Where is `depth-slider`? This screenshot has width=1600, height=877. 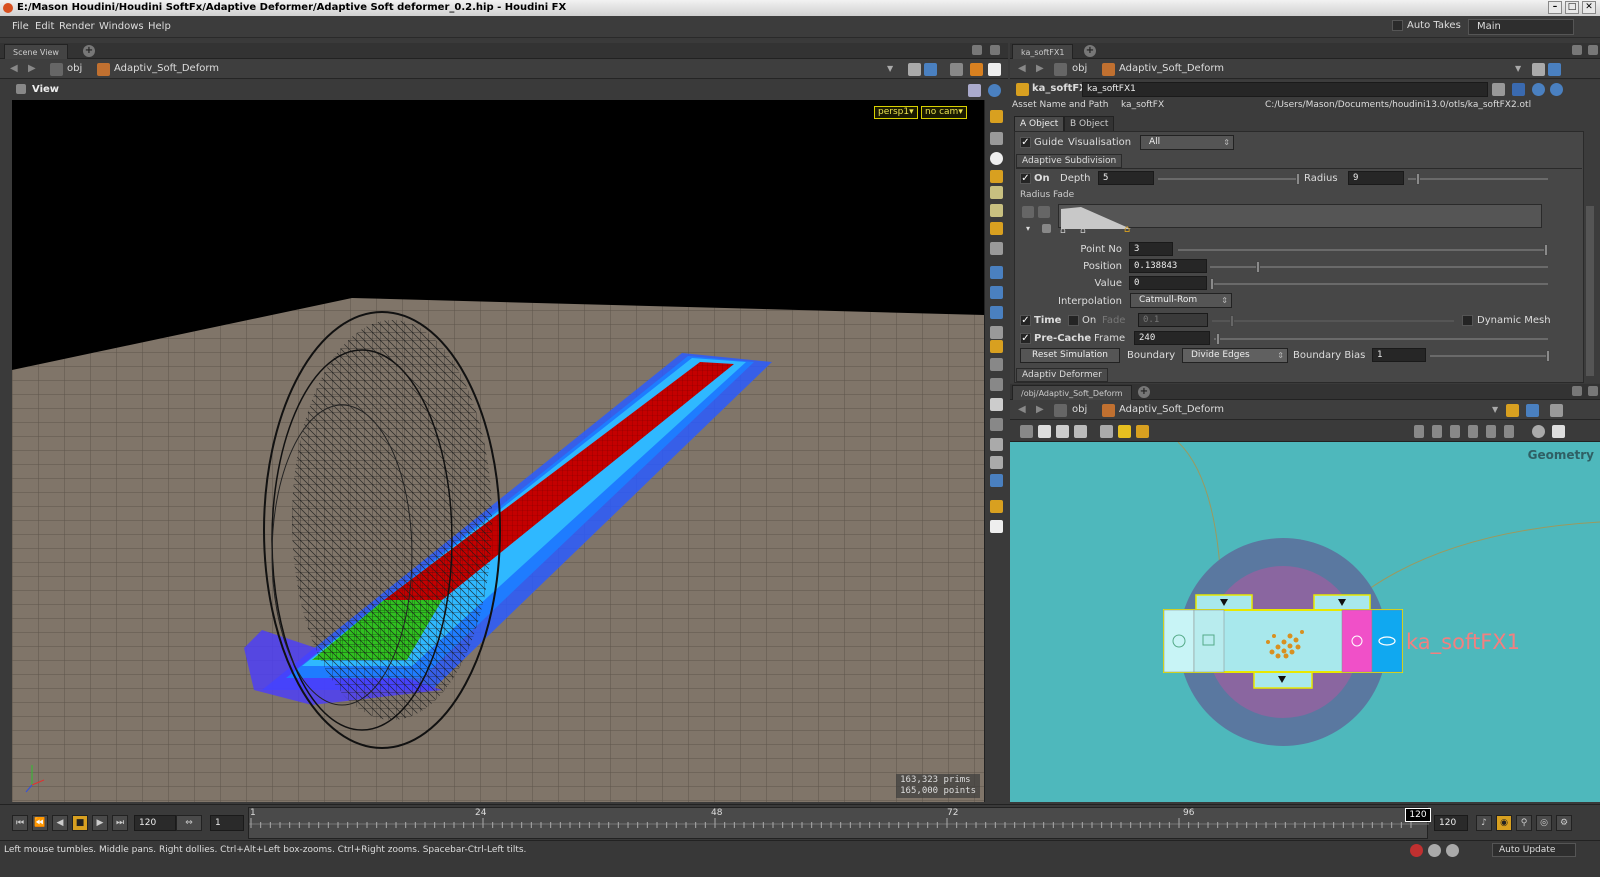
depth-slider is located at coordinates (1229, 179).